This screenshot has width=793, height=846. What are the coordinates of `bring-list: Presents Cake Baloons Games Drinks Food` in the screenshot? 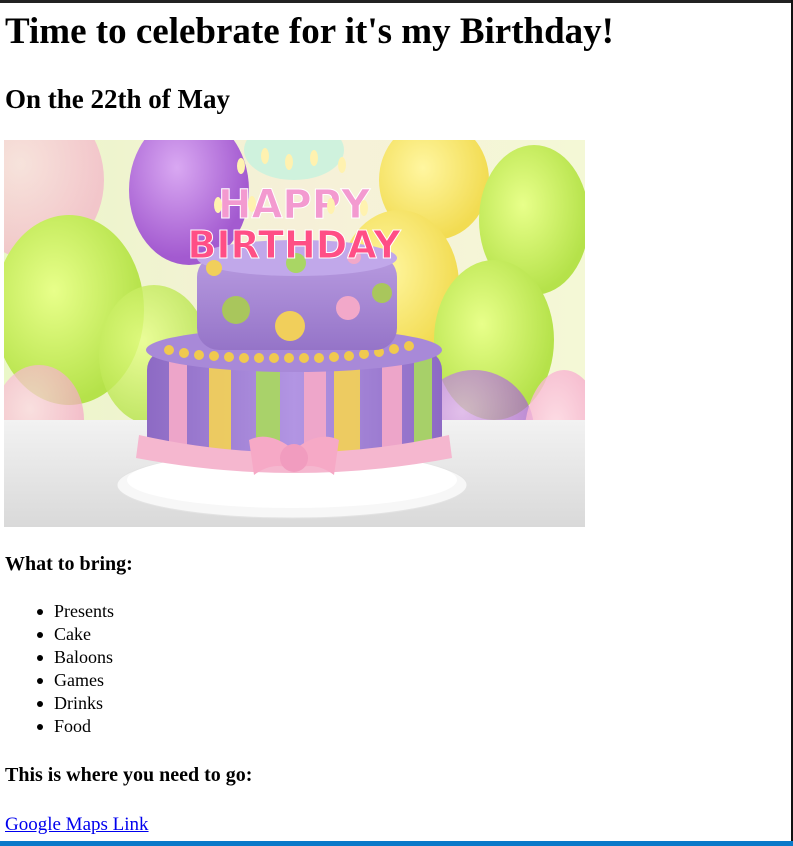 It's located at (59, 669).